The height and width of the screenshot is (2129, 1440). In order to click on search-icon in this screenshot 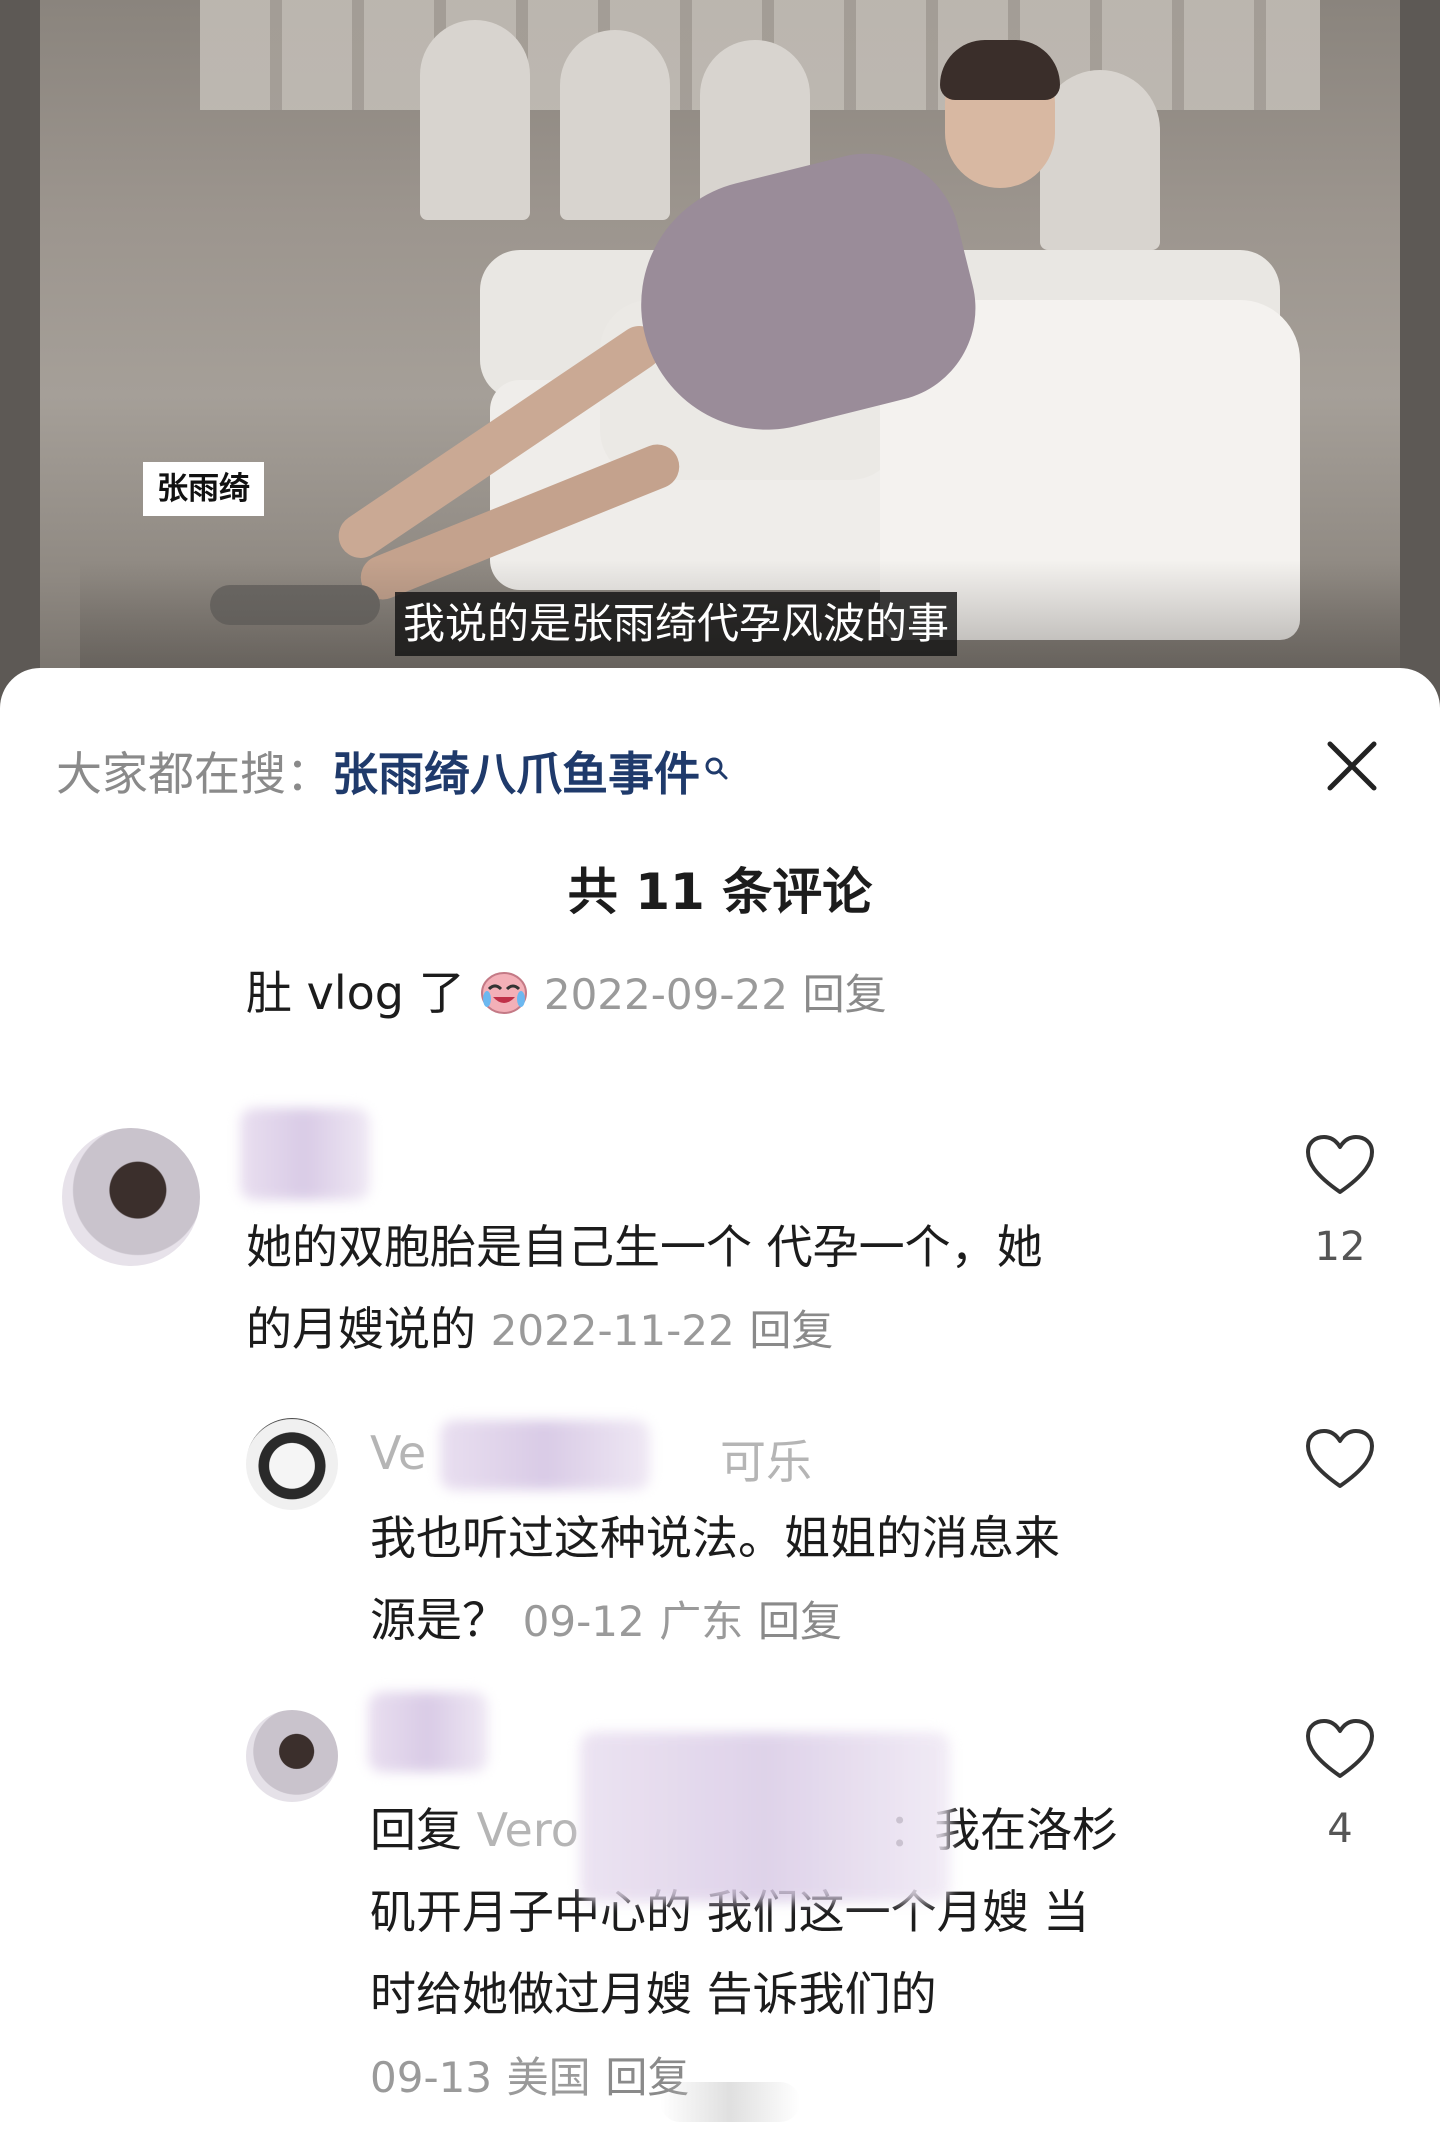, I will do `click(717, 759)`.